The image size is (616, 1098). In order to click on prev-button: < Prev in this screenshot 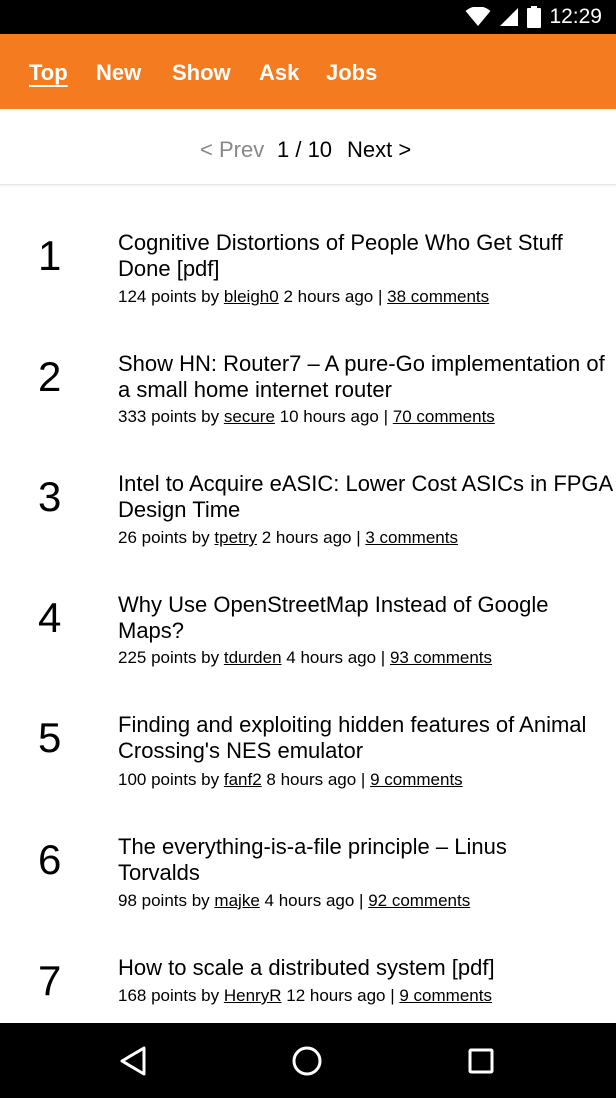, I will do `click(232, 150)`.